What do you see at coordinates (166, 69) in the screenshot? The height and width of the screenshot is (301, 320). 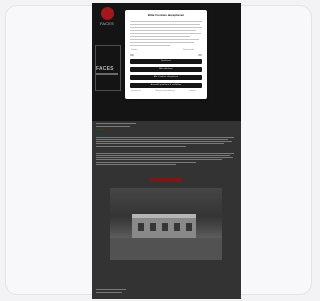 I see `reject-all-button: Alle ablehnen` at bounding box center [166, 69].